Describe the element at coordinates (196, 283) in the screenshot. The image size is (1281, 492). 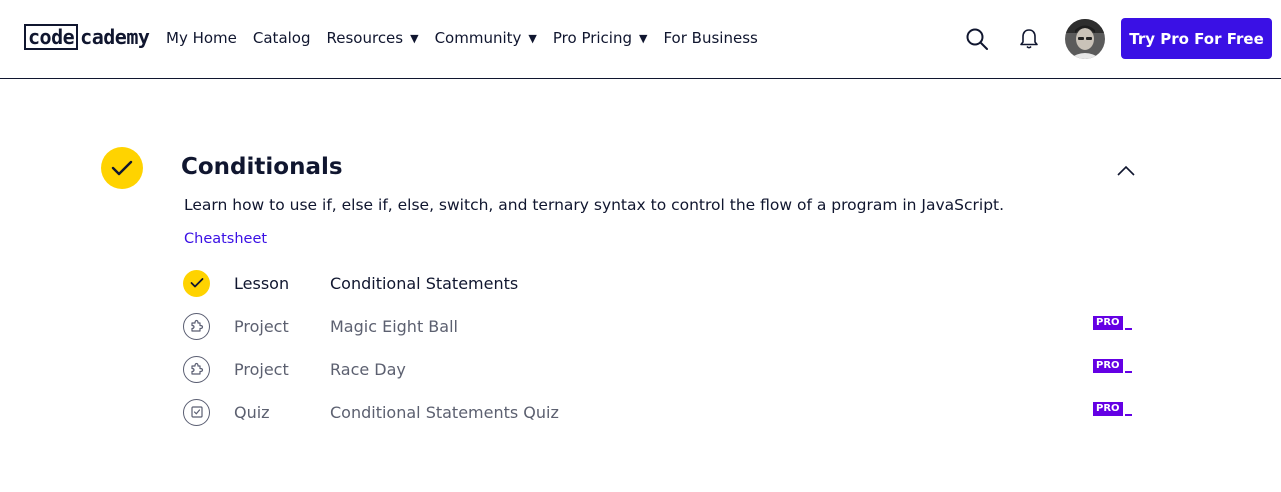
I see `check-icon` at that location.